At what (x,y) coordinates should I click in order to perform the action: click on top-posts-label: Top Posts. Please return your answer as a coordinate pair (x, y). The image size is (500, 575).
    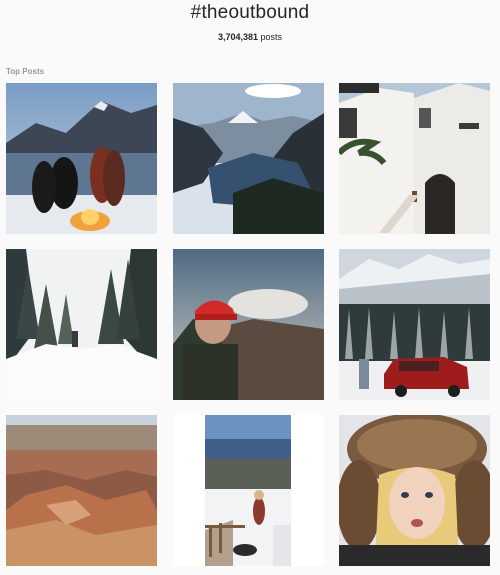
    Looking at the image, I should click on (25, 71).